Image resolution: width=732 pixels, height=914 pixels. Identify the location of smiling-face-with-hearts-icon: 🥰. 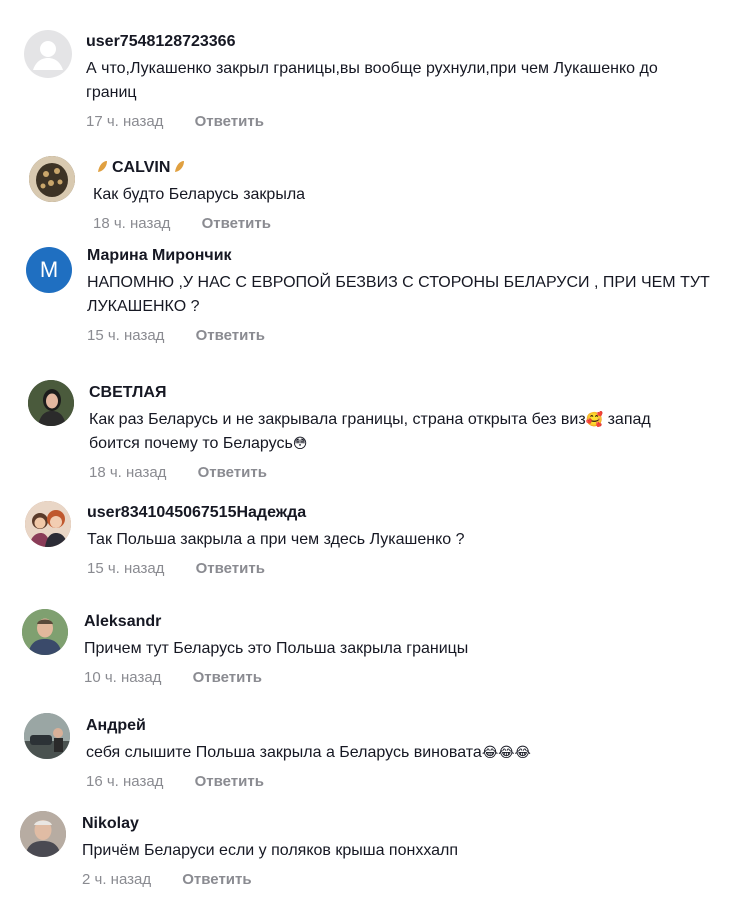
(594, 420).